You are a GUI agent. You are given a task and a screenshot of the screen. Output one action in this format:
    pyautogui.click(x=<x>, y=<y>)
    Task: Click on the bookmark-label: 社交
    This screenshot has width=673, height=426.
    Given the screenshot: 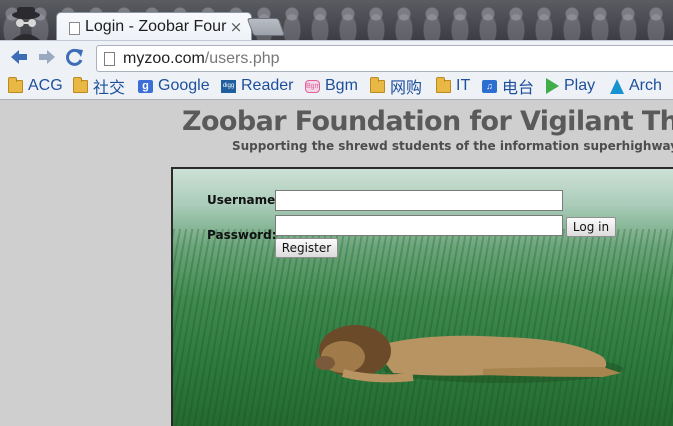 What is the action you would take?
    pyautogui.click(x=109, y=88)
    